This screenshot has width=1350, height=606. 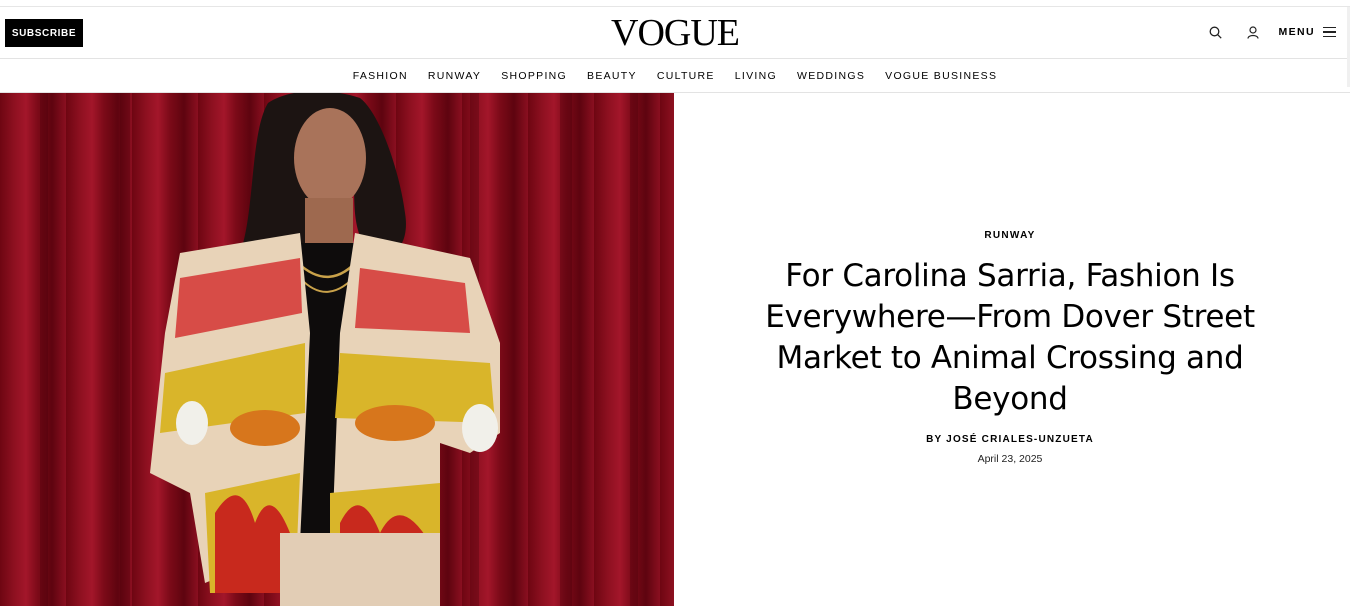 I want to click on user-icon, so click(x=1253, y=32).